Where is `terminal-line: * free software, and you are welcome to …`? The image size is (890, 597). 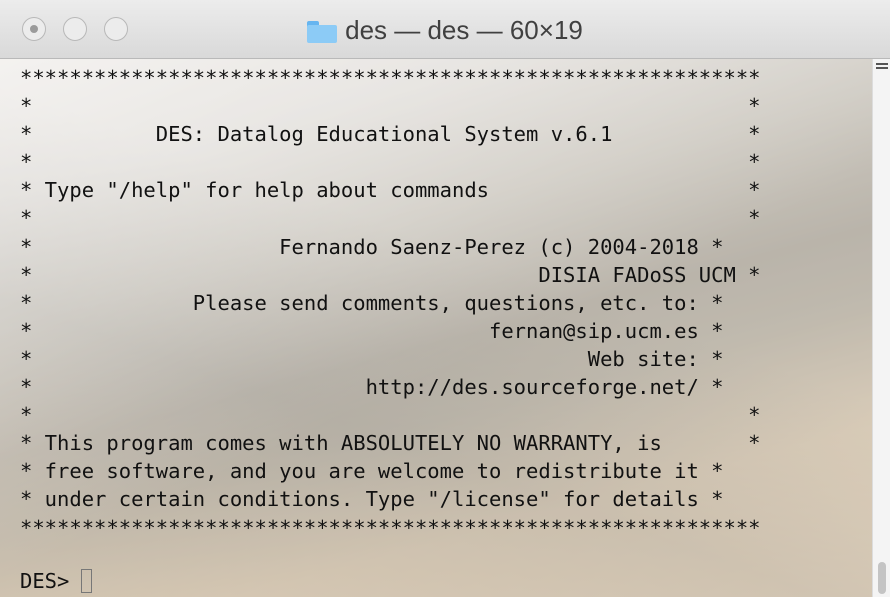 terminal-line: * free software, and you are welcome to … is located at coordinates (372, 471).